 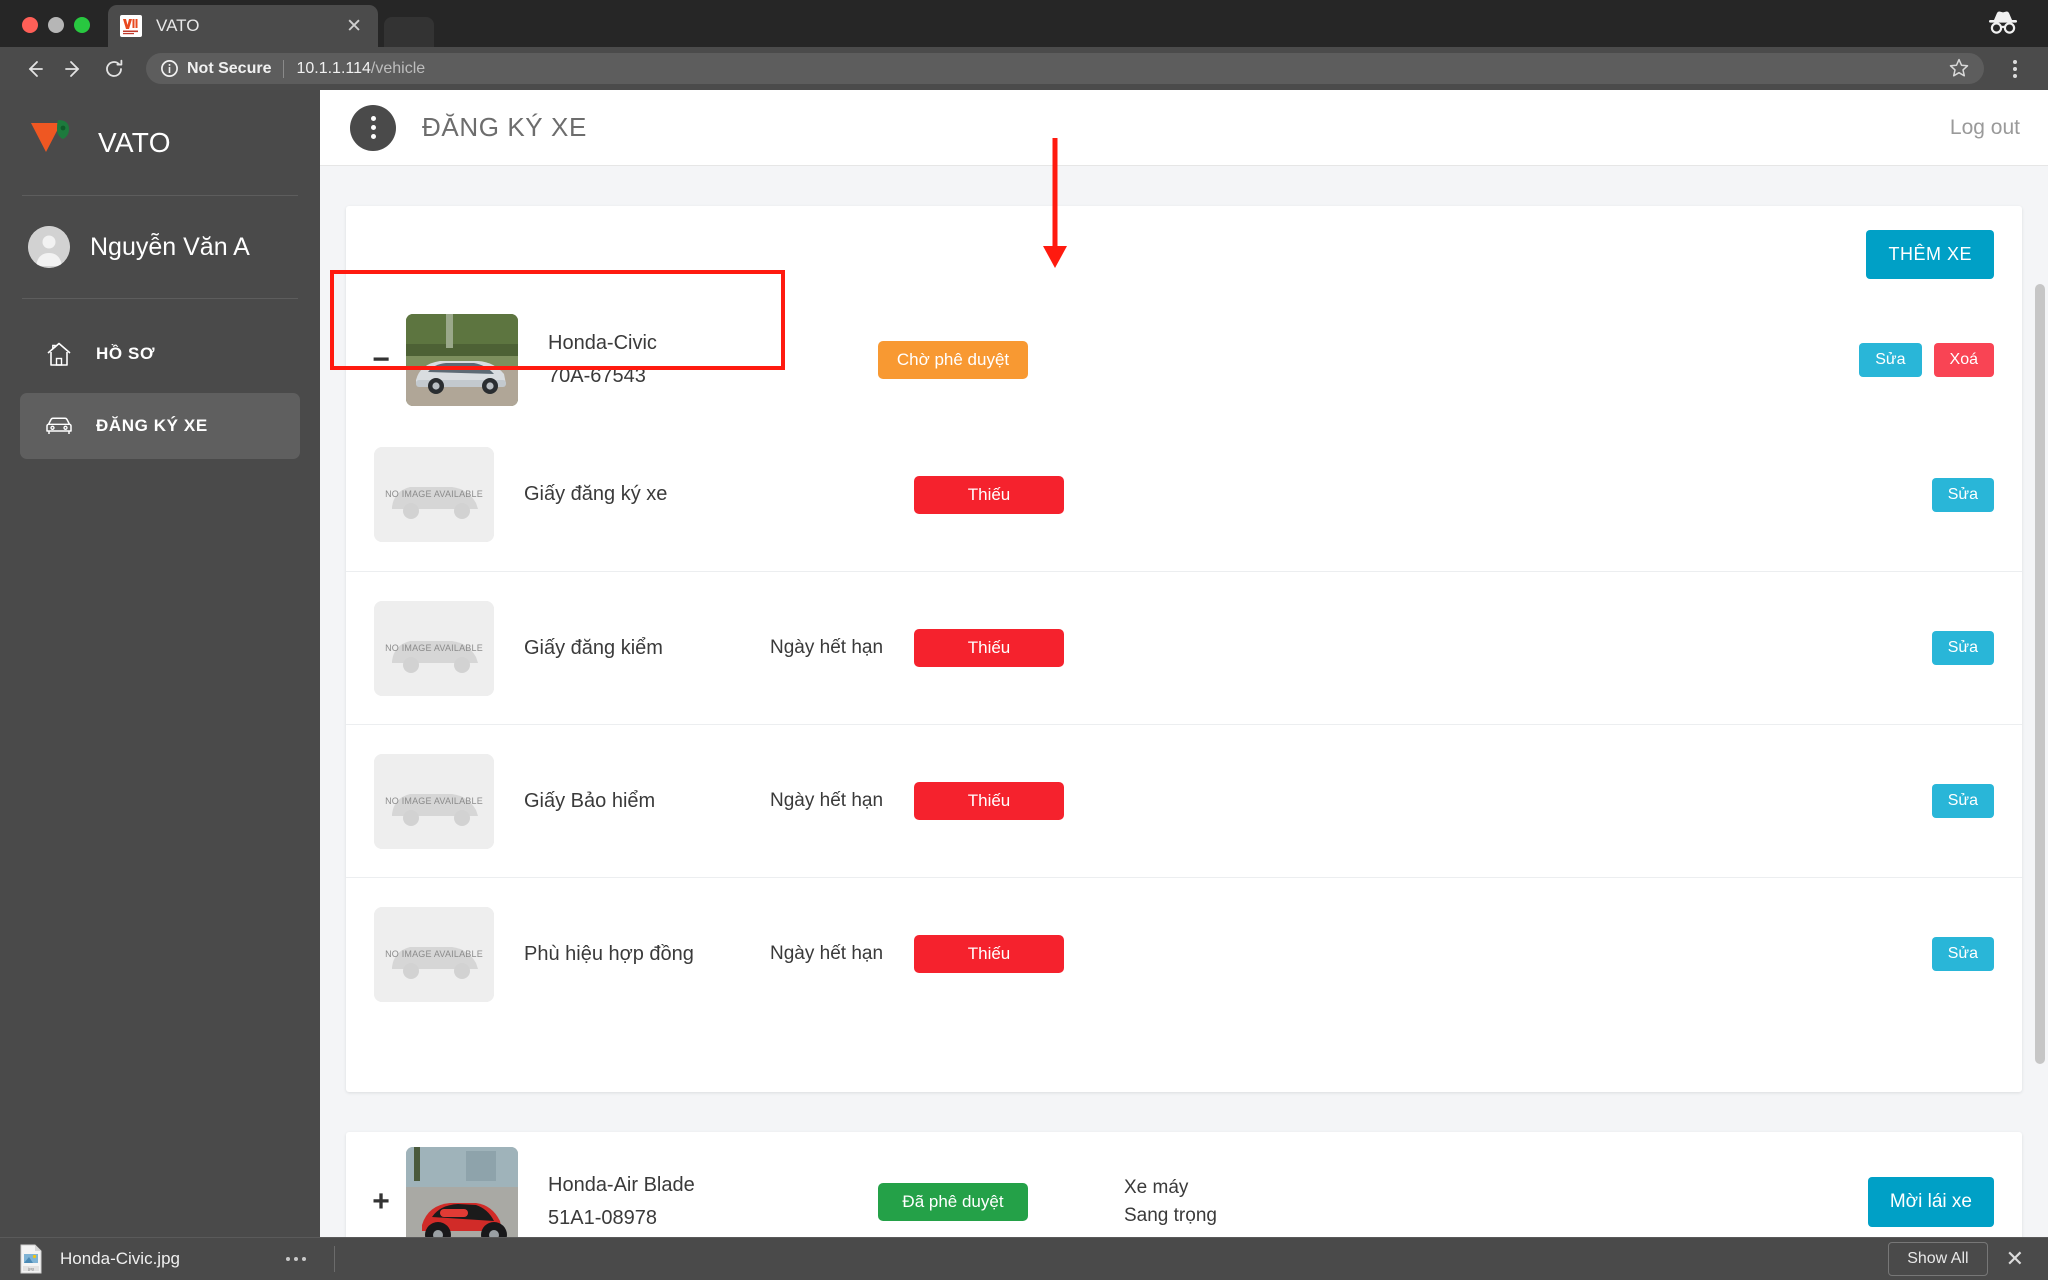 I want to click on vehicle-type-line1: Xe máy, so click(x=1156, y=1187).